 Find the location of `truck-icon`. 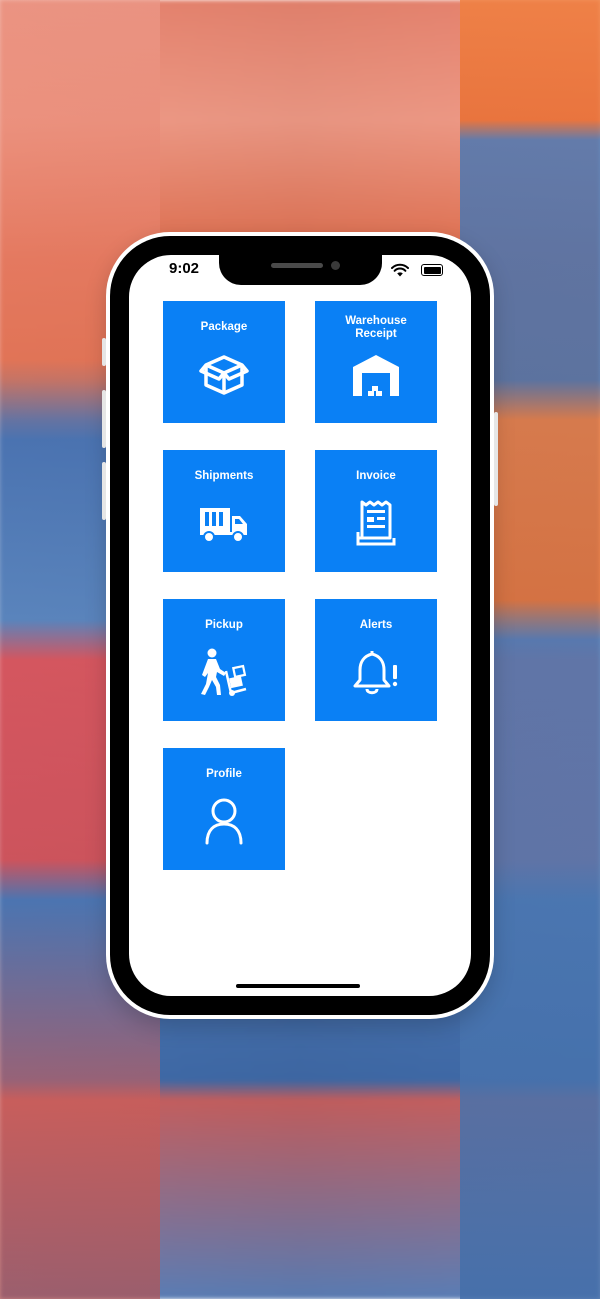

truck-icon is located at coordinates (224, 523).